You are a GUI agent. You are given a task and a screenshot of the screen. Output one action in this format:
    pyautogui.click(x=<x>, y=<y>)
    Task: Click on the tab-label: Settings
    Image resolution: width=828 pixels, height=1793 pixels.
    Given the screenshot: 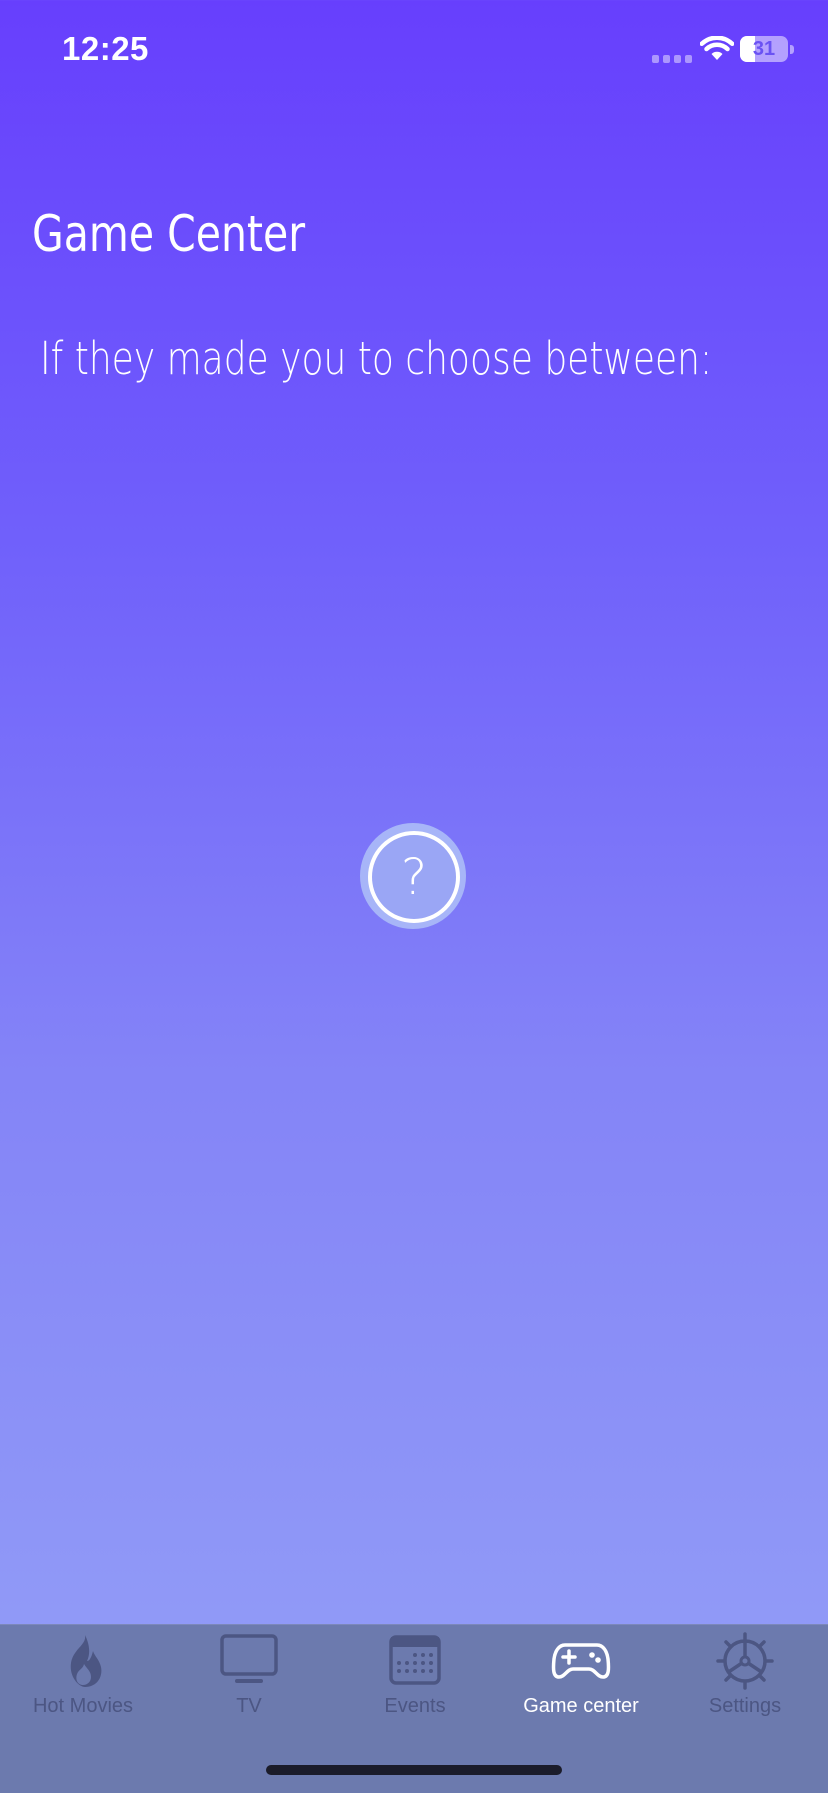 What is the action you would take?
    pyautogui.click(x=745, y=1706)
    